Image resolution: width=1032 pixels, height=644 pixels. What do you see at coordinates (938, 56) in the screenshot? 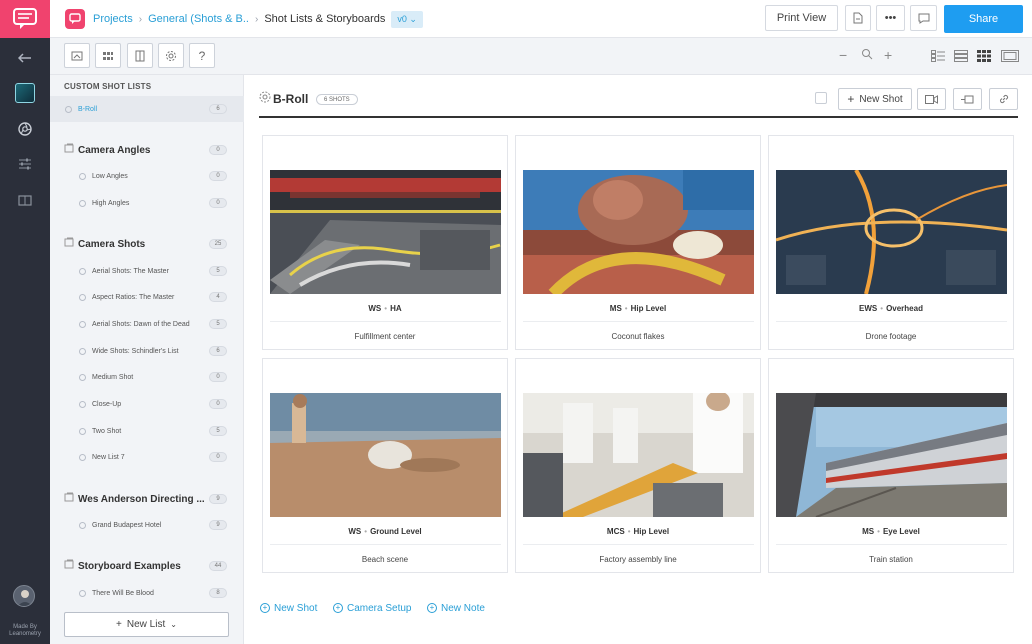
I see `list-view-icon` at bounding box center [938, 56].